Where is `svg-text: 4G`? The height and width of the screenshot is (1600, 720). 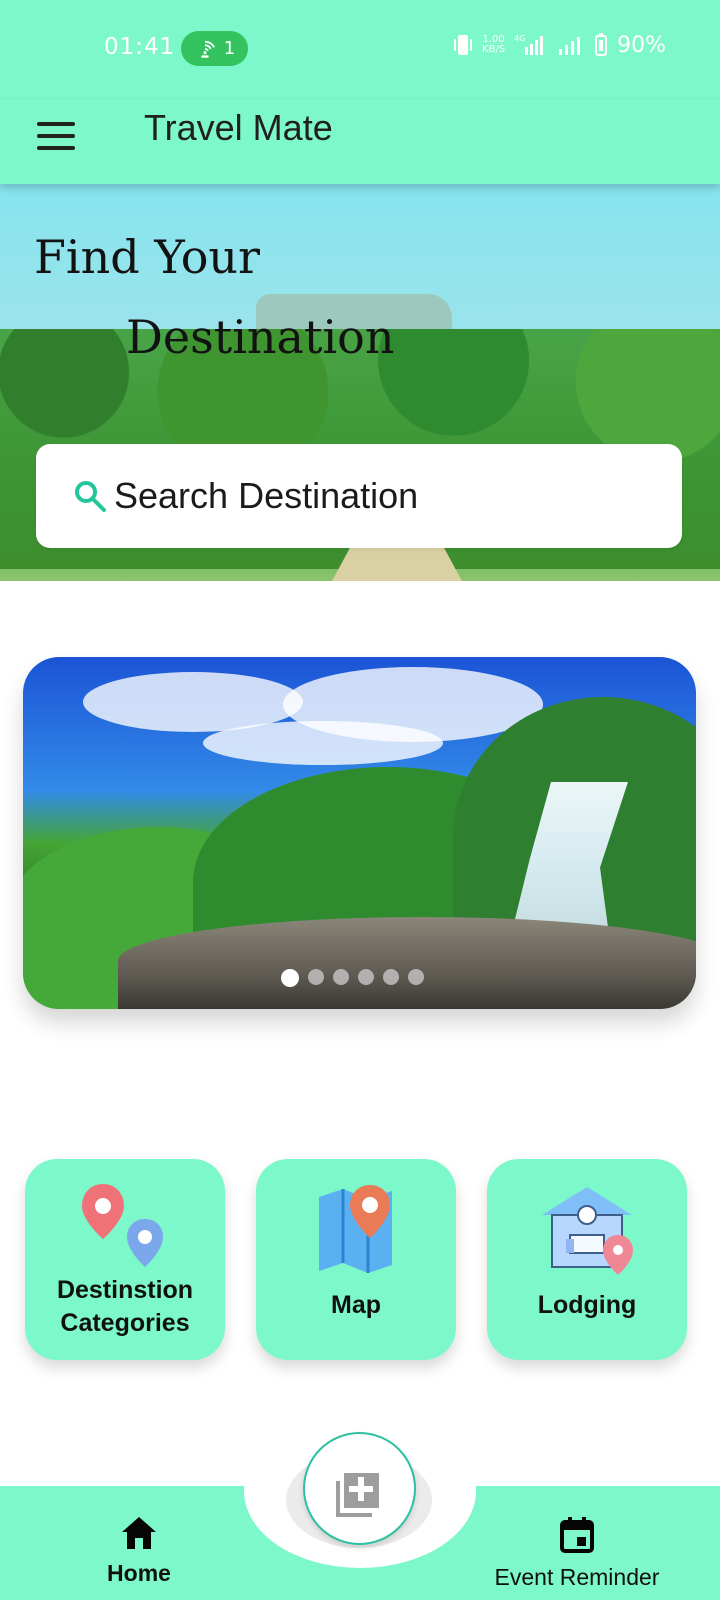 svg-text: 4G is located at coordinates (519, 38).